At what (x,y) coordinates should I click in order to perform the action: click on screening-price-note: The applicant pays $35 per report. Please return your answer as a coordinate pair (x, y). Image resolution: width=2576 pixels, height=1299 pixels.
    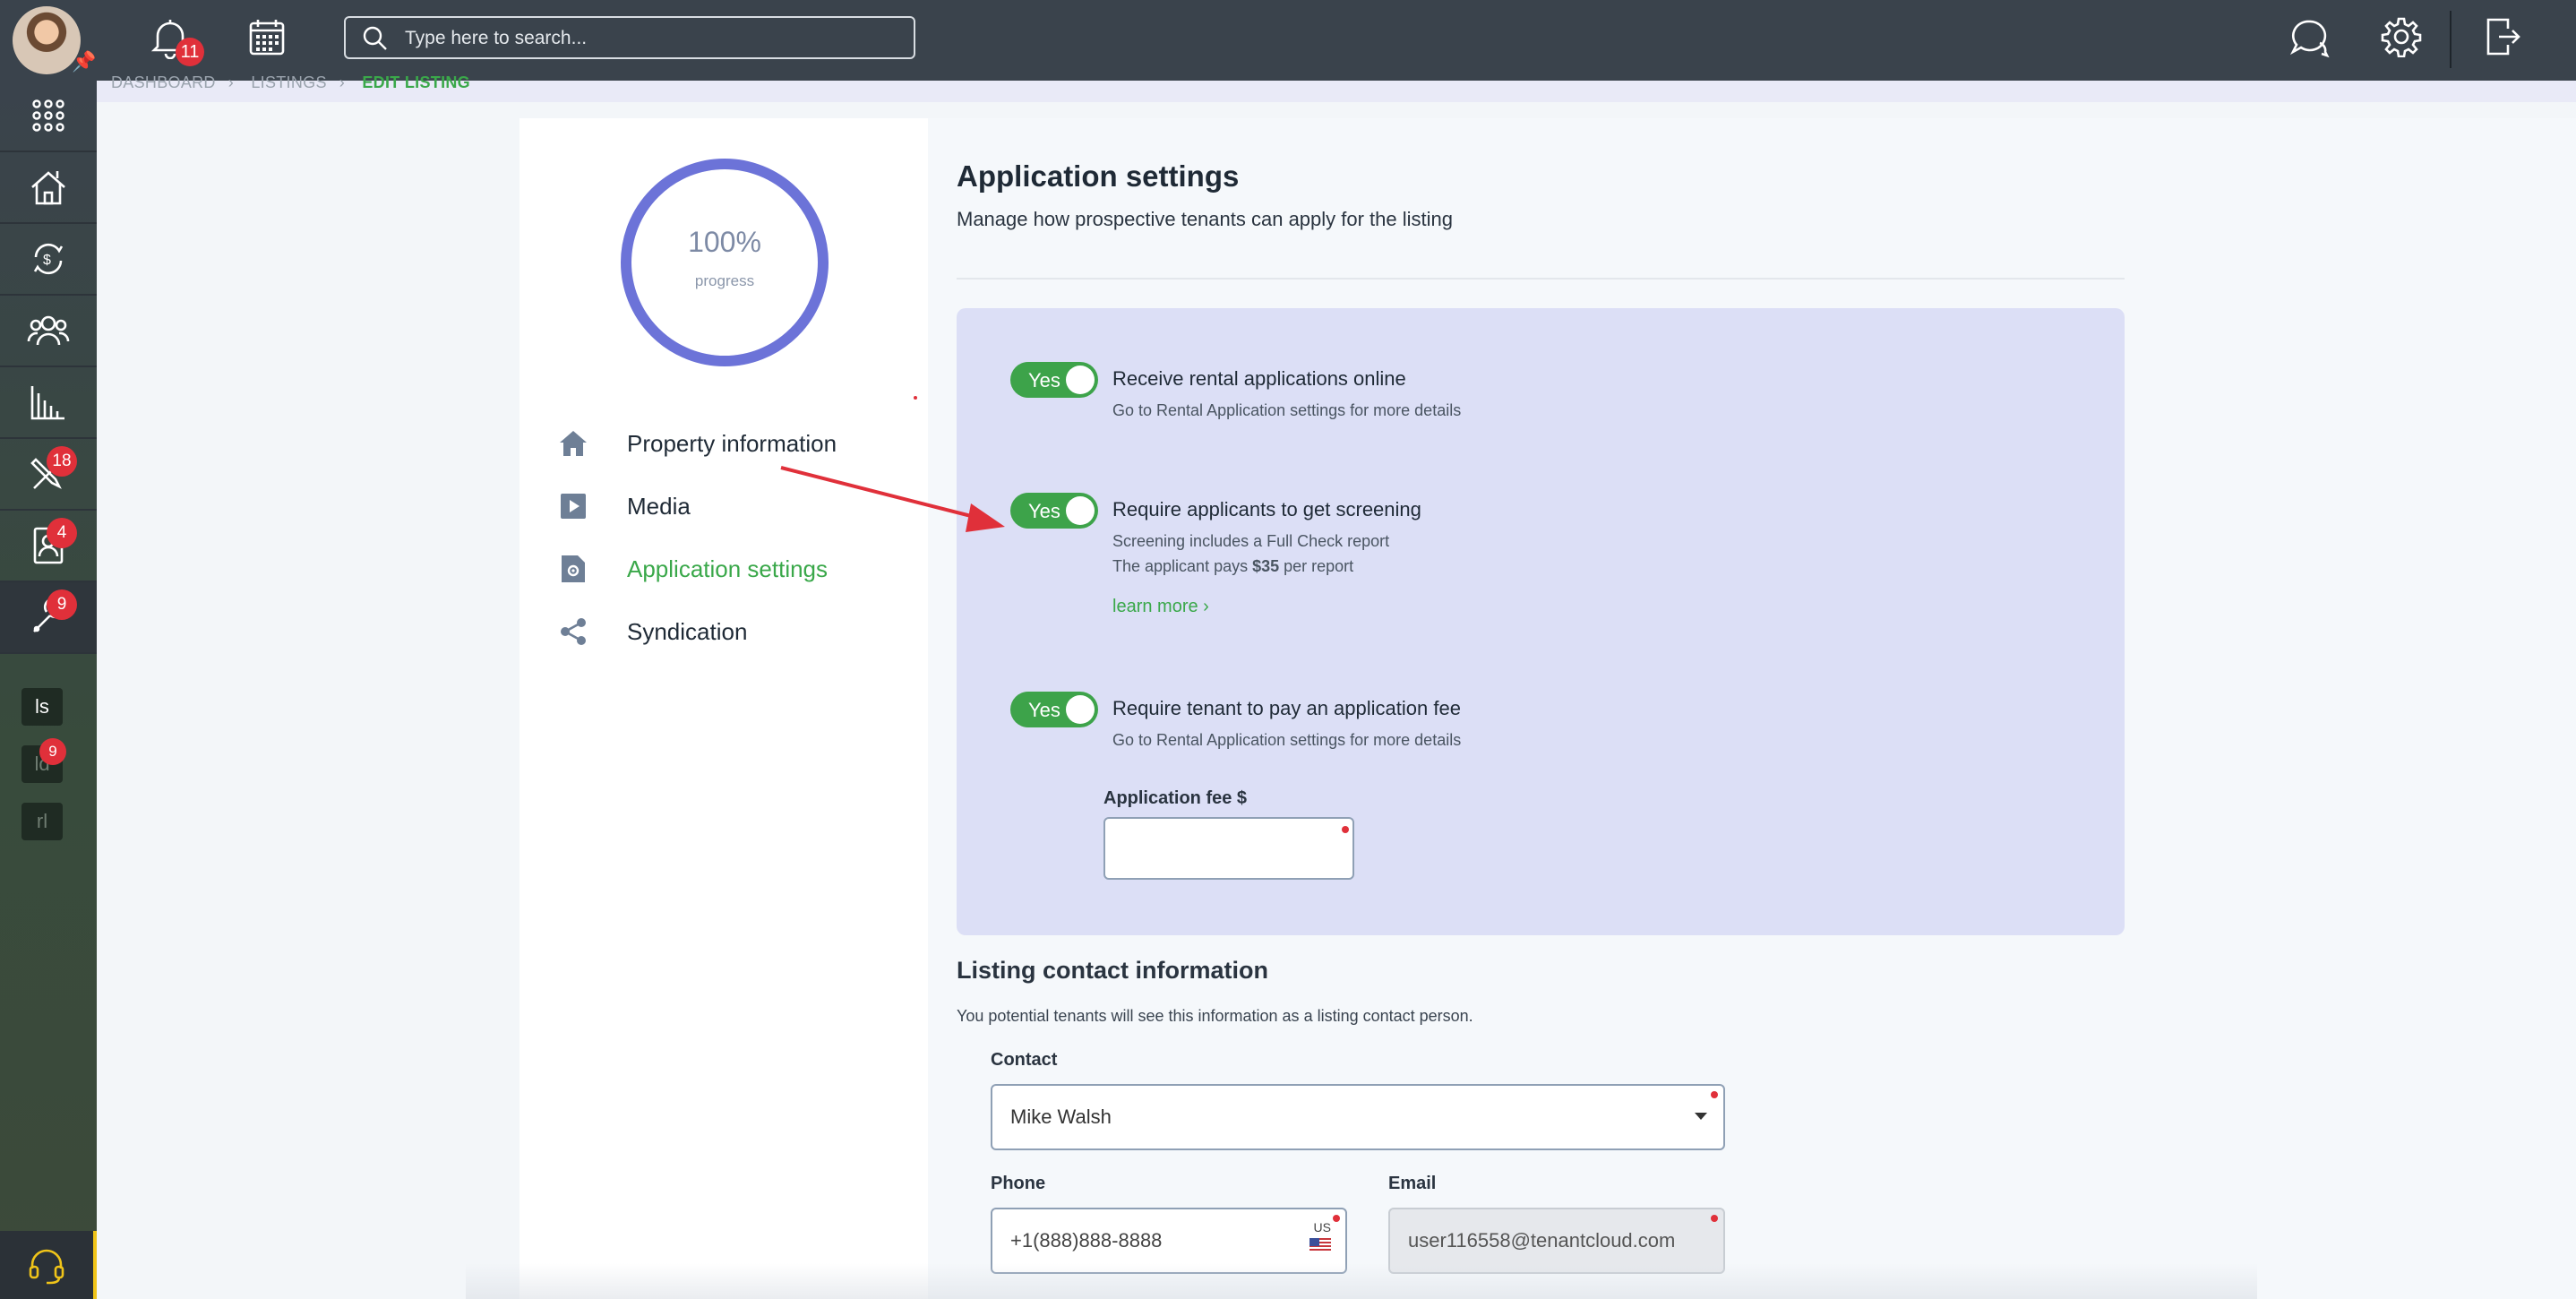
    Looking at the image, I should click on (1232, 567).